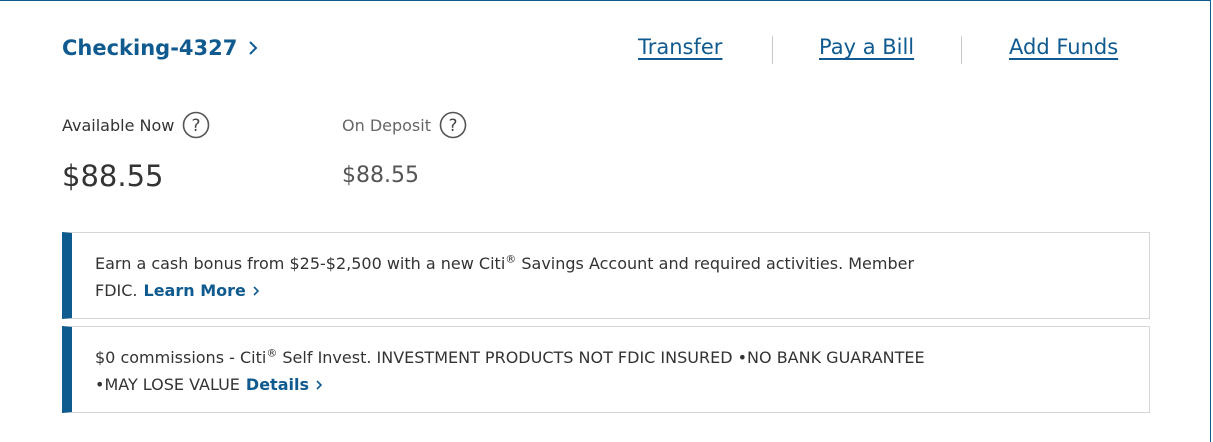 The width and height of the screenshot is (1213, 442). I want to click on available-now-label-group: Available Now ?, so click(136, 125).